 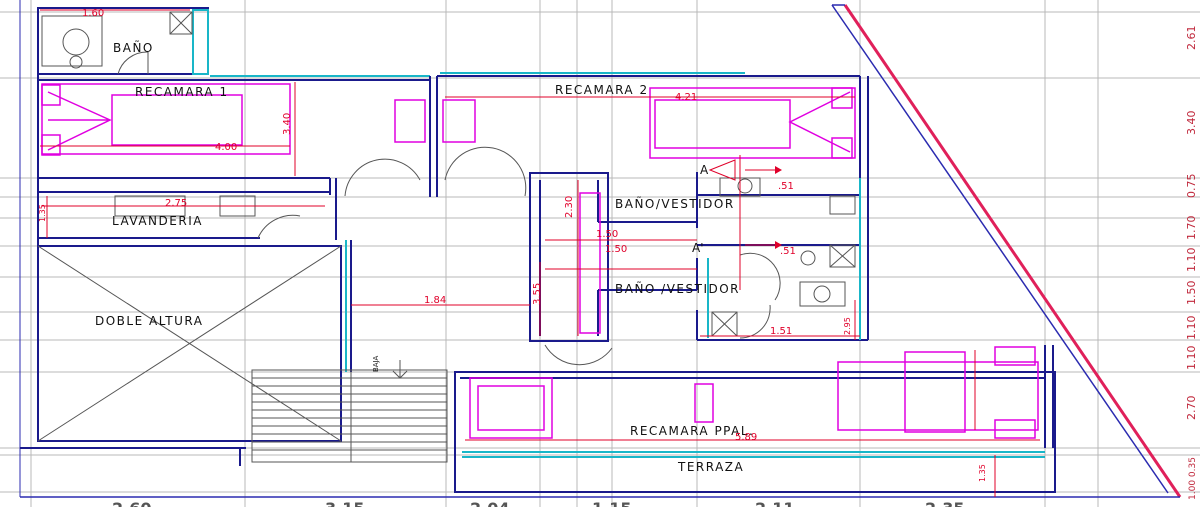 What do you see at coordinates (781, 331) in the screenshot?
I see `dim-bath-c: 1.51` at bounding box center [781, 331].